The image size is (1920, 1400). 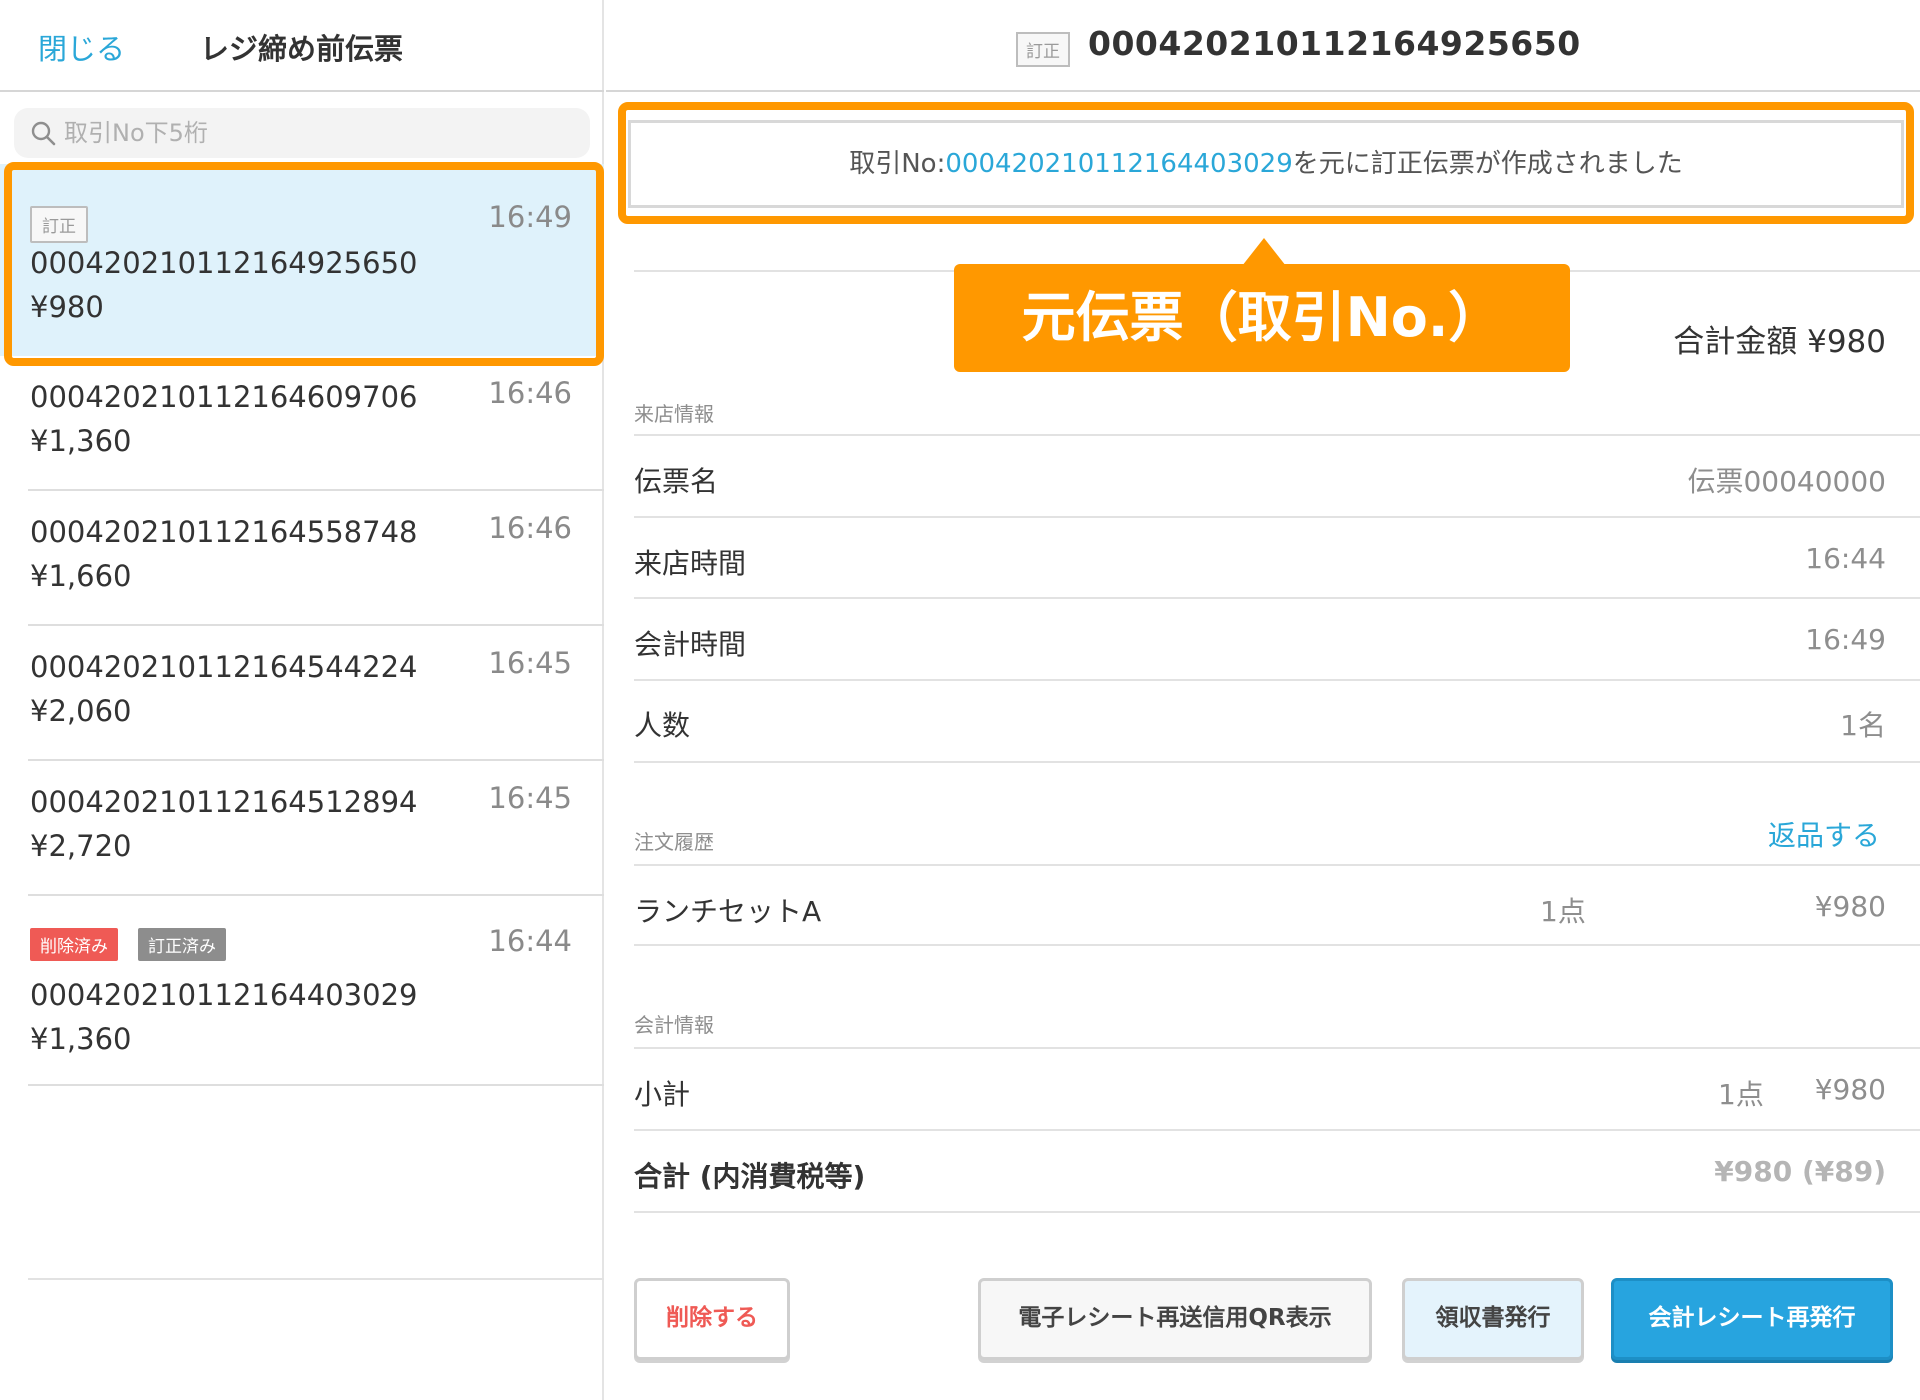 What do you see at coordinates (1175, 1319) in the screenshot?
I see `show-qr-button: 電子レシート再送信用QR表示` at bounding box center [1175, 1319].